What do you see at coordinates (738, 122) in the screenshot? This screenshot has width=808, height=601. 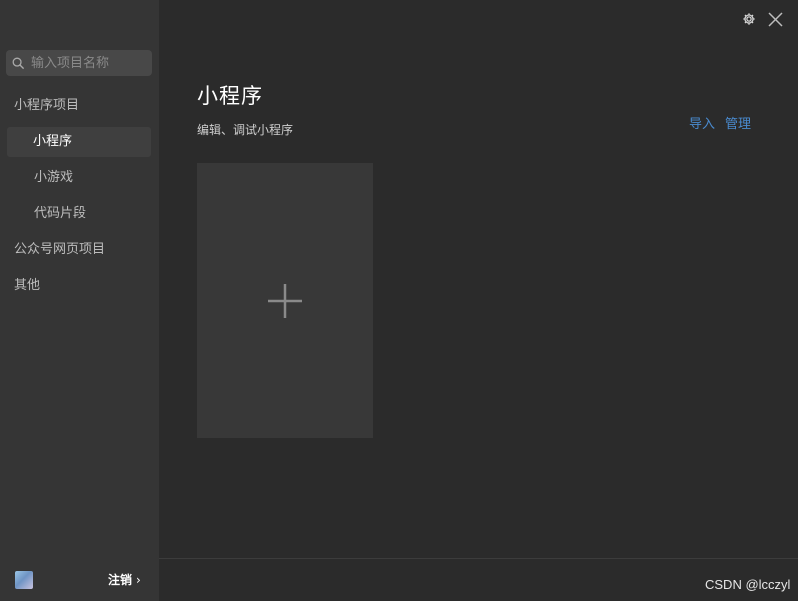 I see `manage-link: 管理` at bounding box center [738, 122].